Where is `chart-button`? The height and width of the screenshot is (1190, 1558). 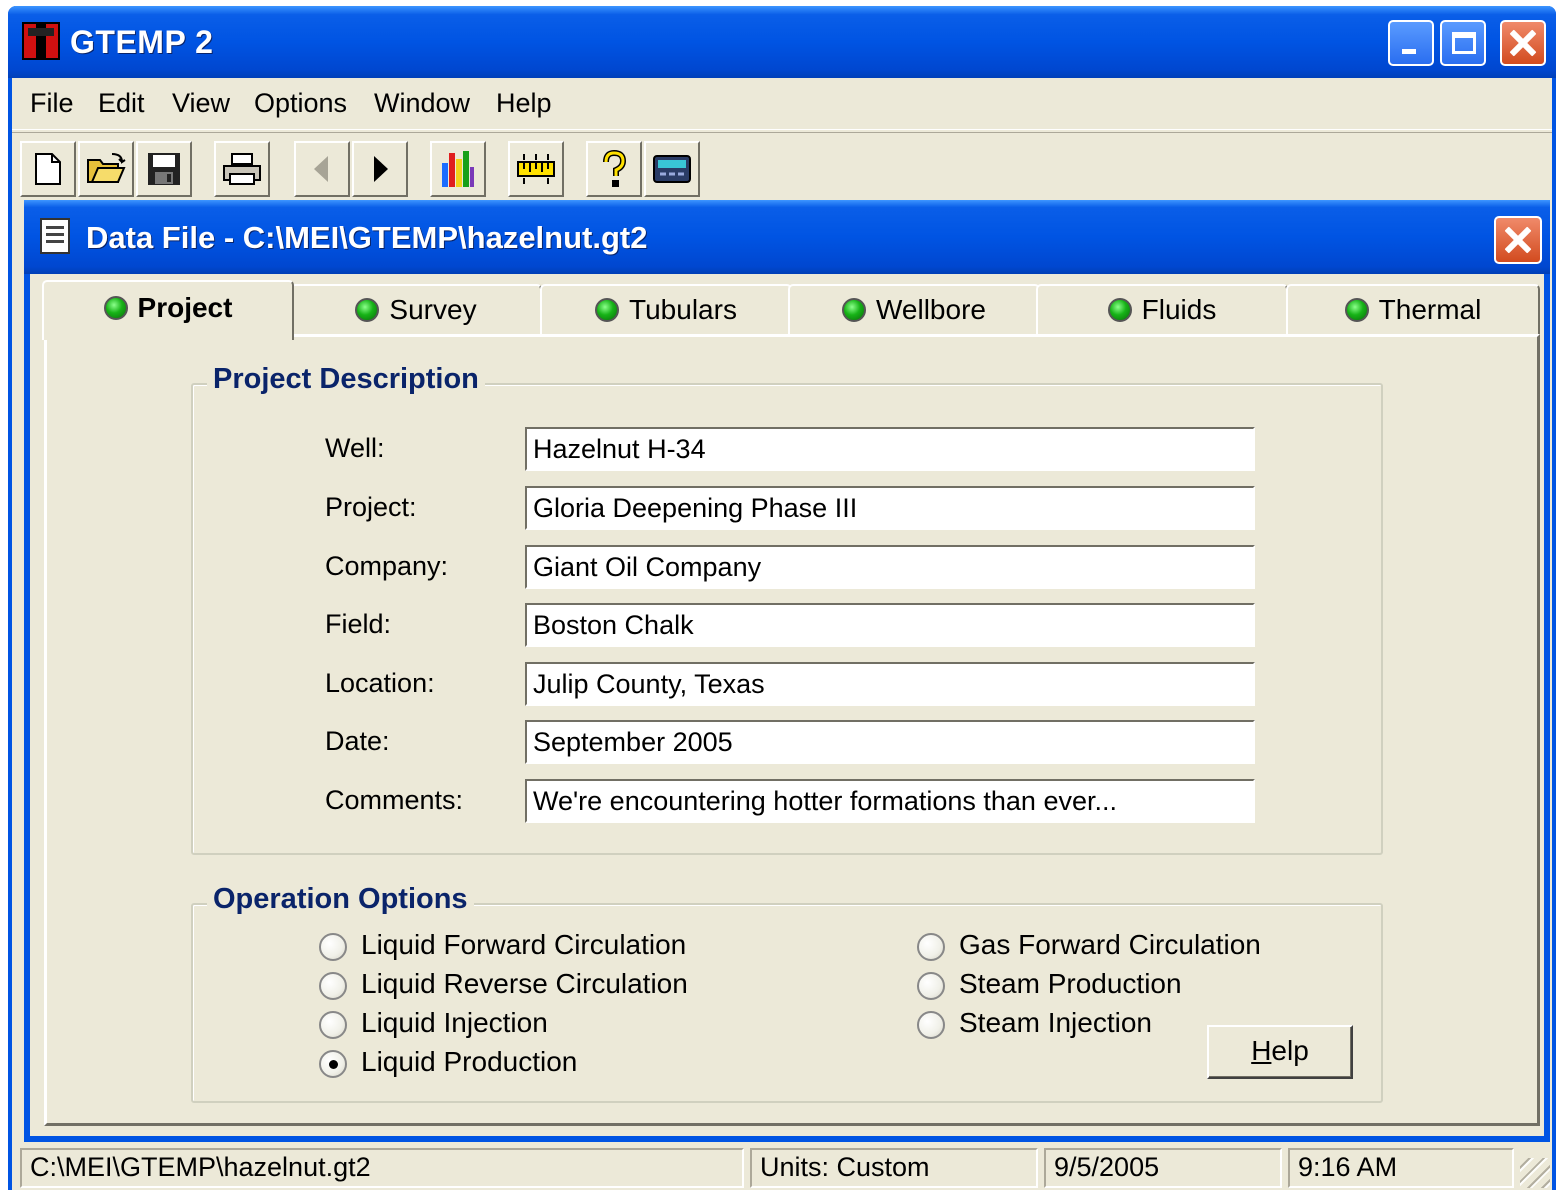
chart-button is located at coordinates (458, 169).